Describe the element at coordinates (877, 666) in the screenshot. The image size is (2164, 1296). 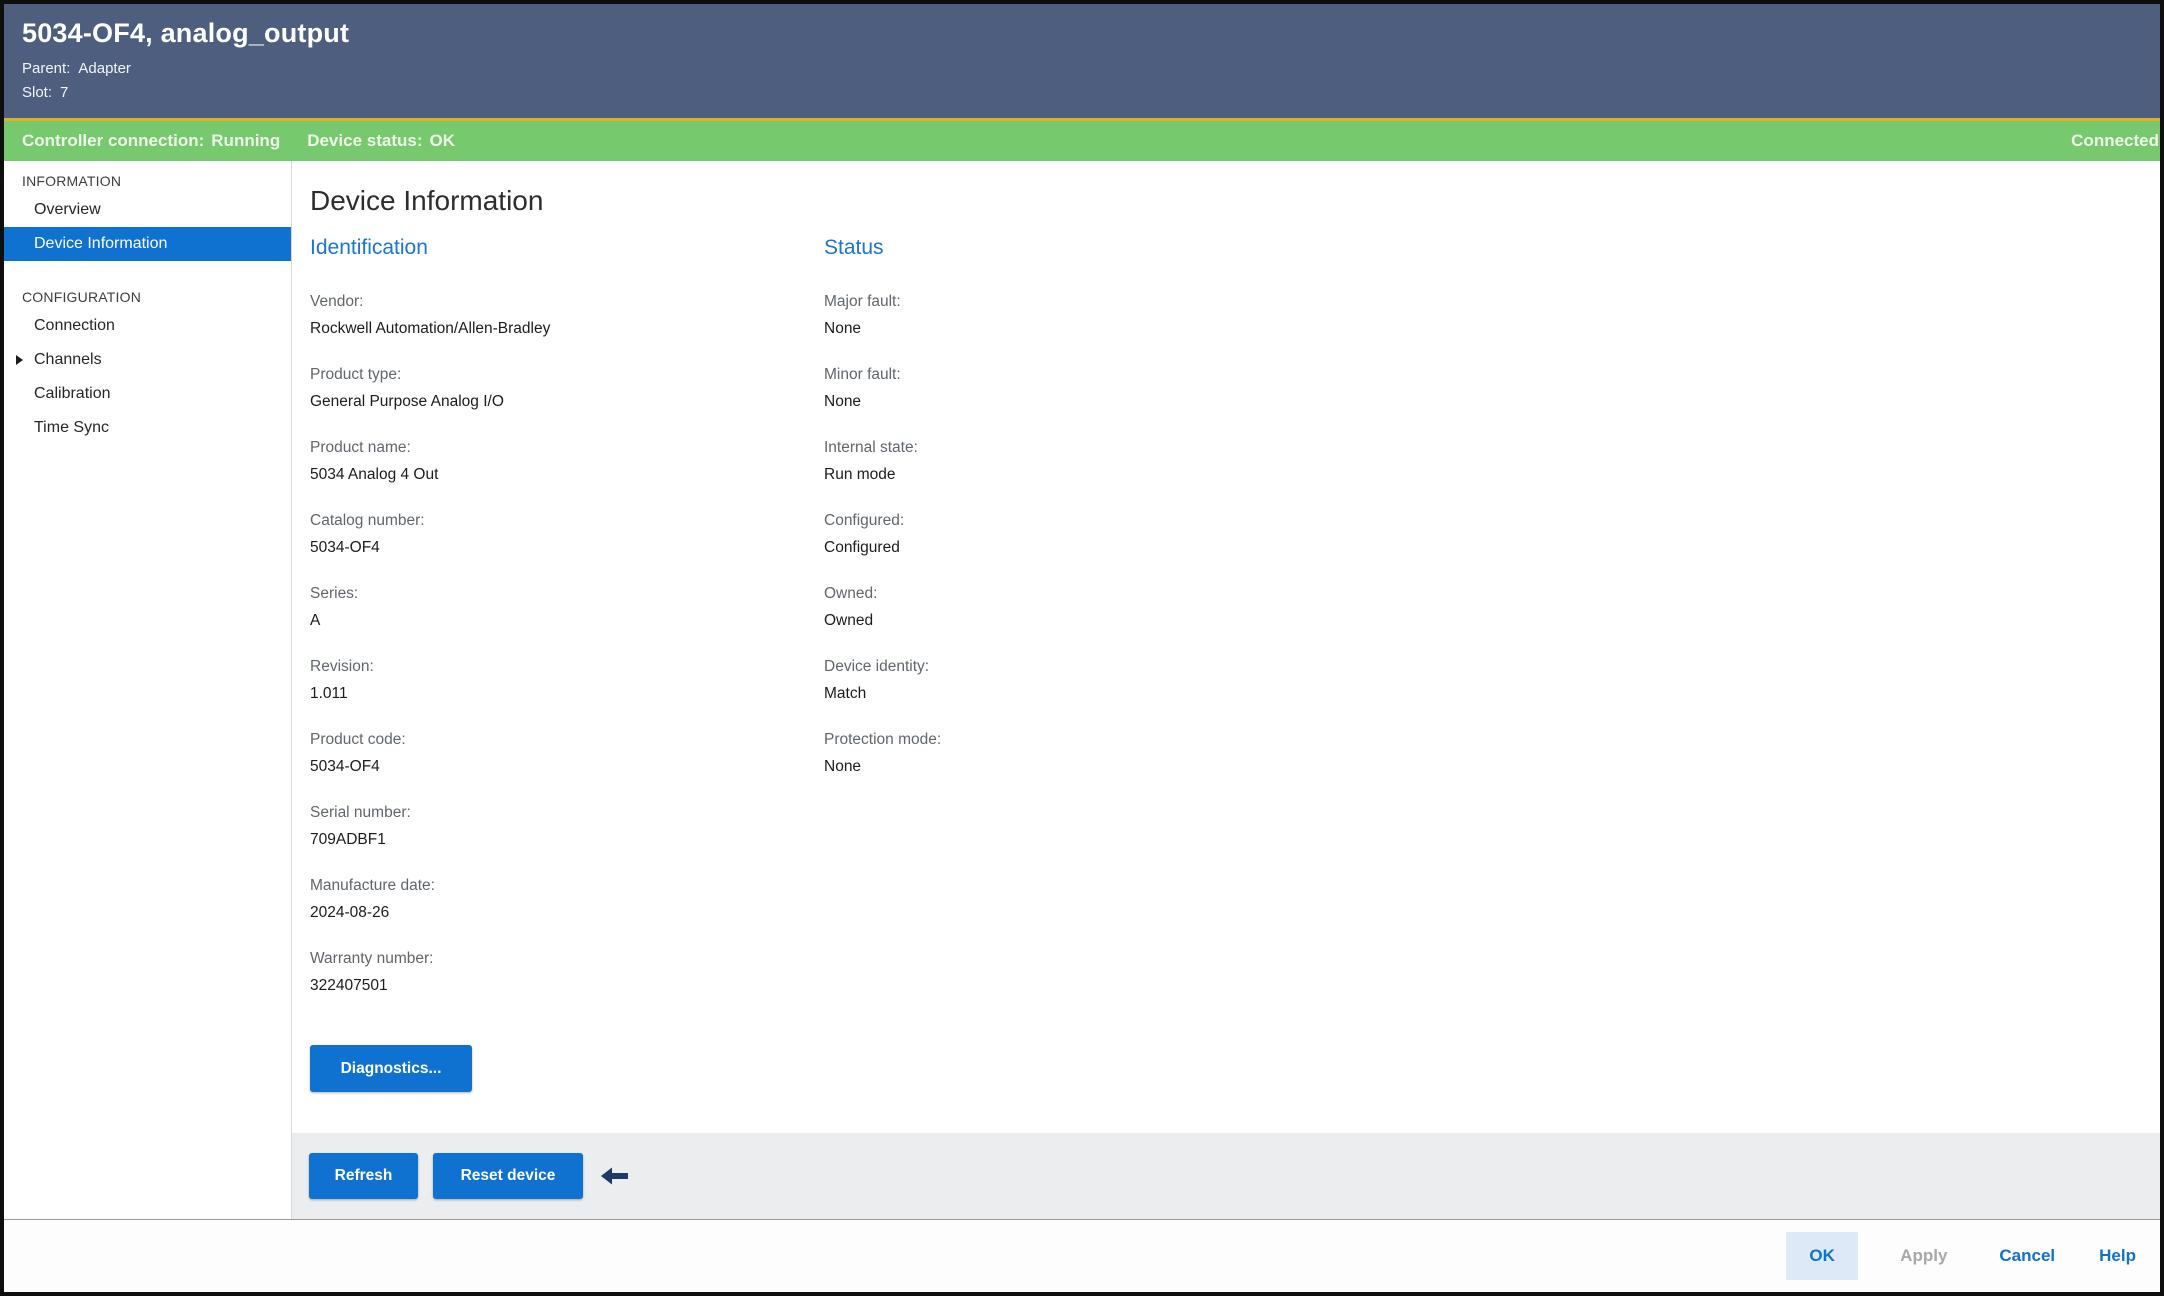
I see `field-label: Device identity:` at that location.